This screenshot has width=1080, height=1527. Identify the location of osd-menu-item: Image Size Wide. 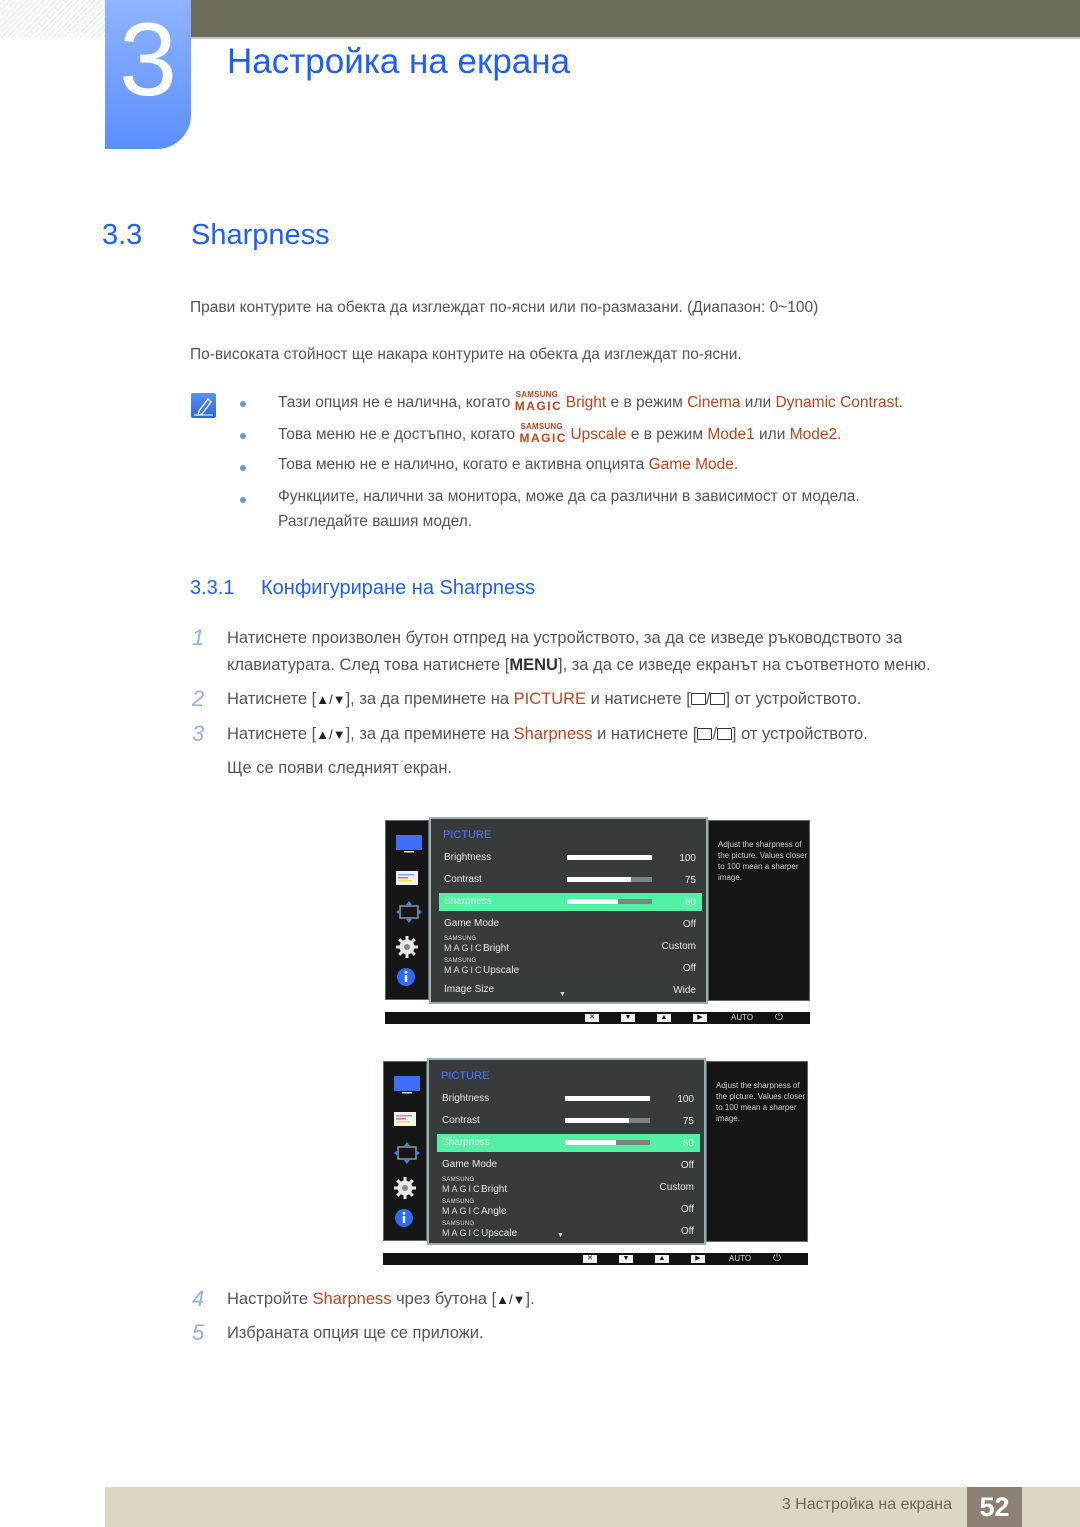
(570, 990).